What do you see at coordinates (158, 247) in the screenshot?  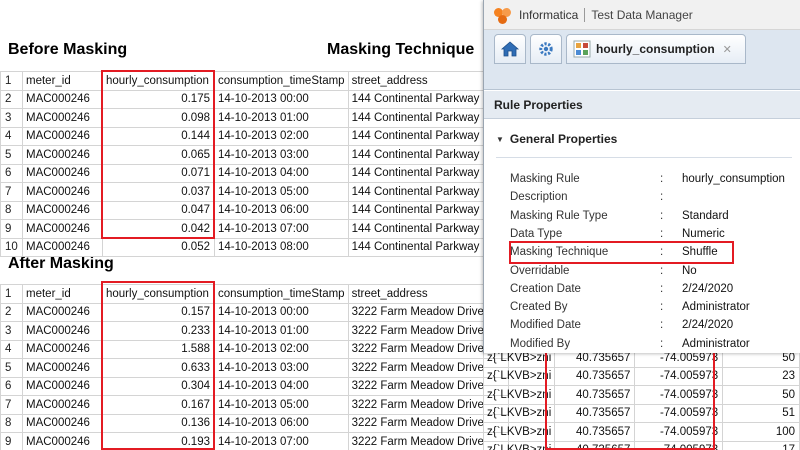 I see `hourly-consumption-cell: 0.052` at bounding box center [158, 247].